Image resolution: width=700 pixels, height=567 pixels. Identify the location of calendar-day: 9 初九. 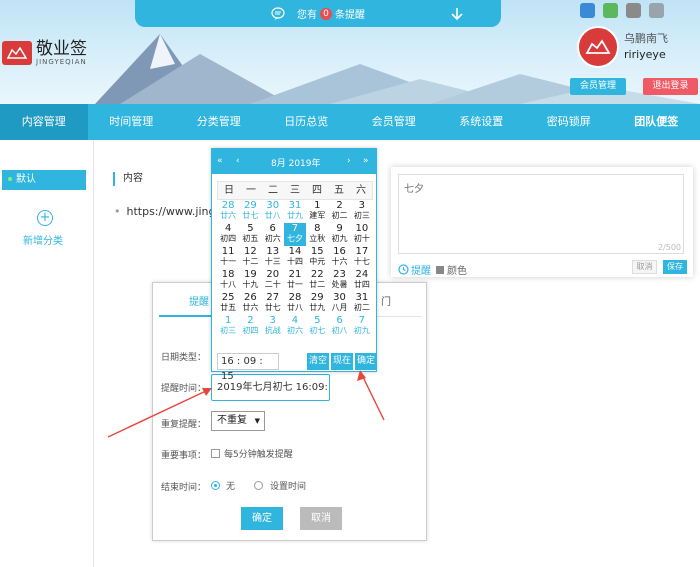
(339, 234).